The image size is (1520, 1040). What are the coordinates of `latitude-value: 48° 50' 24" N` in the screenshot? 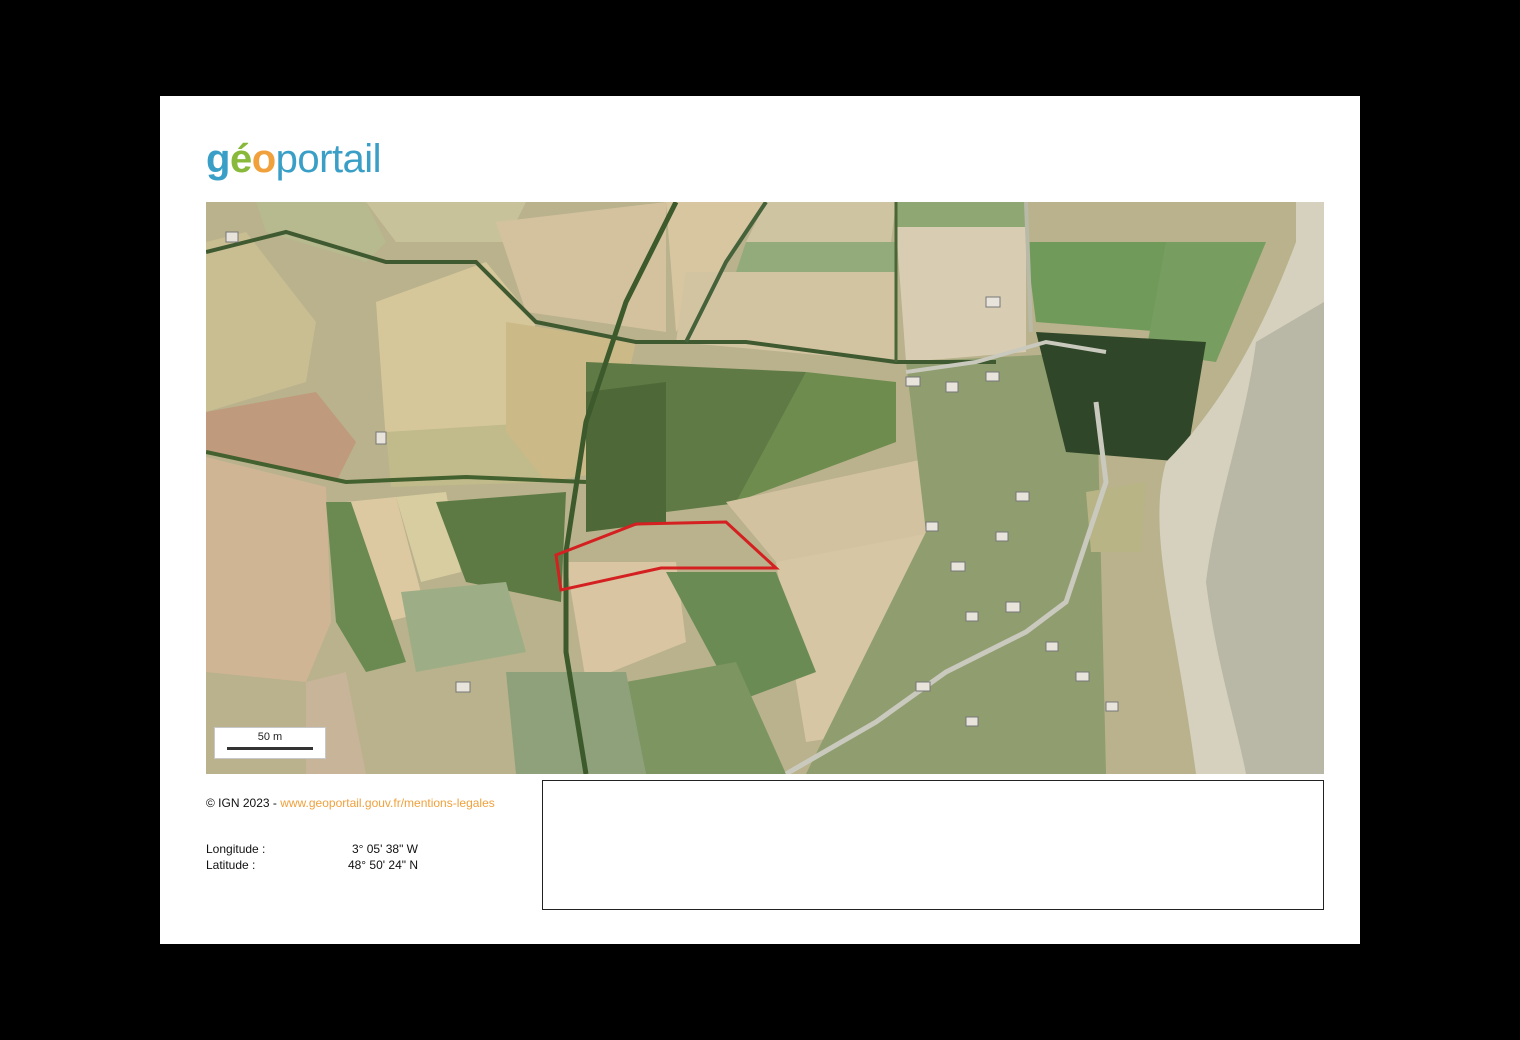 It's located at (382, 865).